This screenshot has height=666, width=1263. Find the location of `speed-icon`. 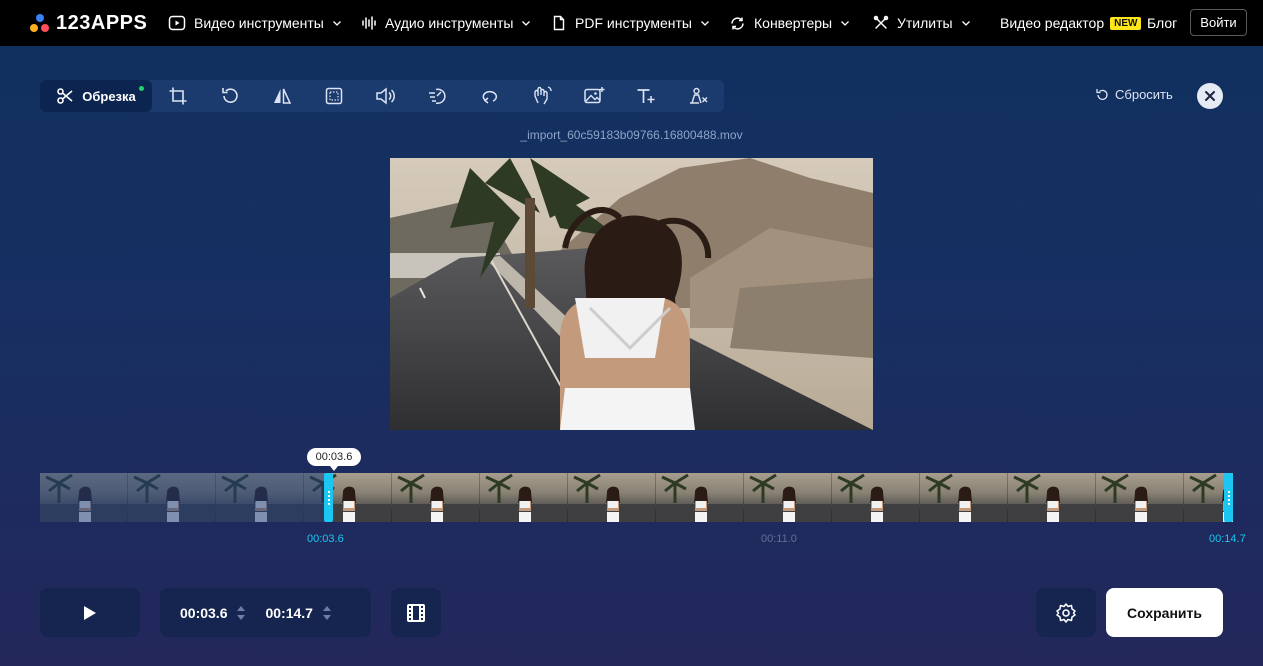

speed-icon is located at coordinates (437, 96).